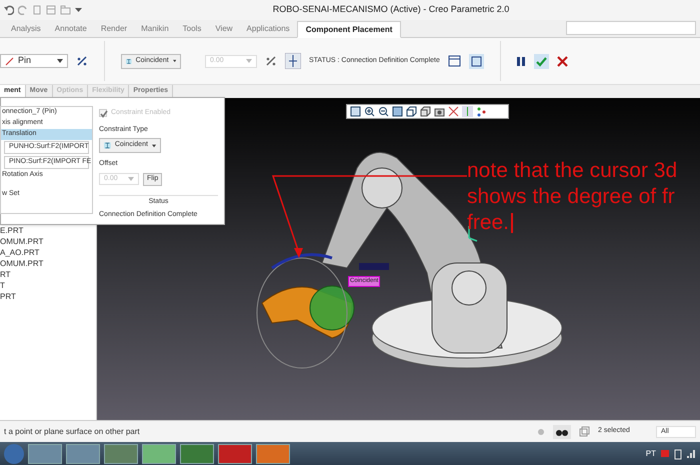 This screenshot has height=465, width=700. What do you see at coordinates (476, 61) in the screenshot?
I see `preview-icon` at bounding box center [476, 61].